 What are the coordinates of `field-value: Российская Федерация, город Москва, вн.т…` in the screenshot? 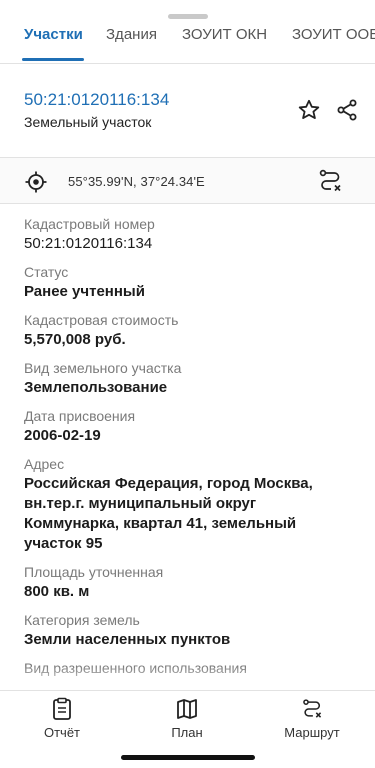 It's located at (168, 513).